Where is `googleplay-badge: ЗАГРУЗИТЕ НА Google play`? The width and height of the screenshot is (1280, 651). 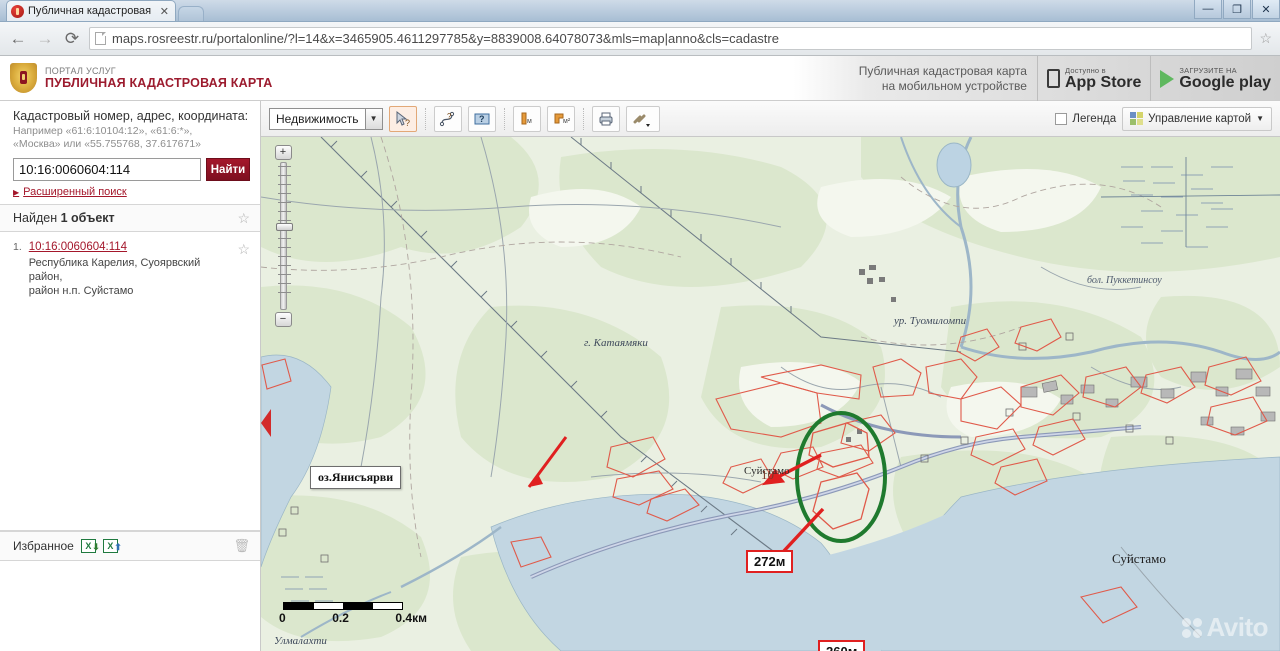 googleplay-badge: ЗАГРУЗИТЕ НА Google play is located at coordinates (1215, 78).